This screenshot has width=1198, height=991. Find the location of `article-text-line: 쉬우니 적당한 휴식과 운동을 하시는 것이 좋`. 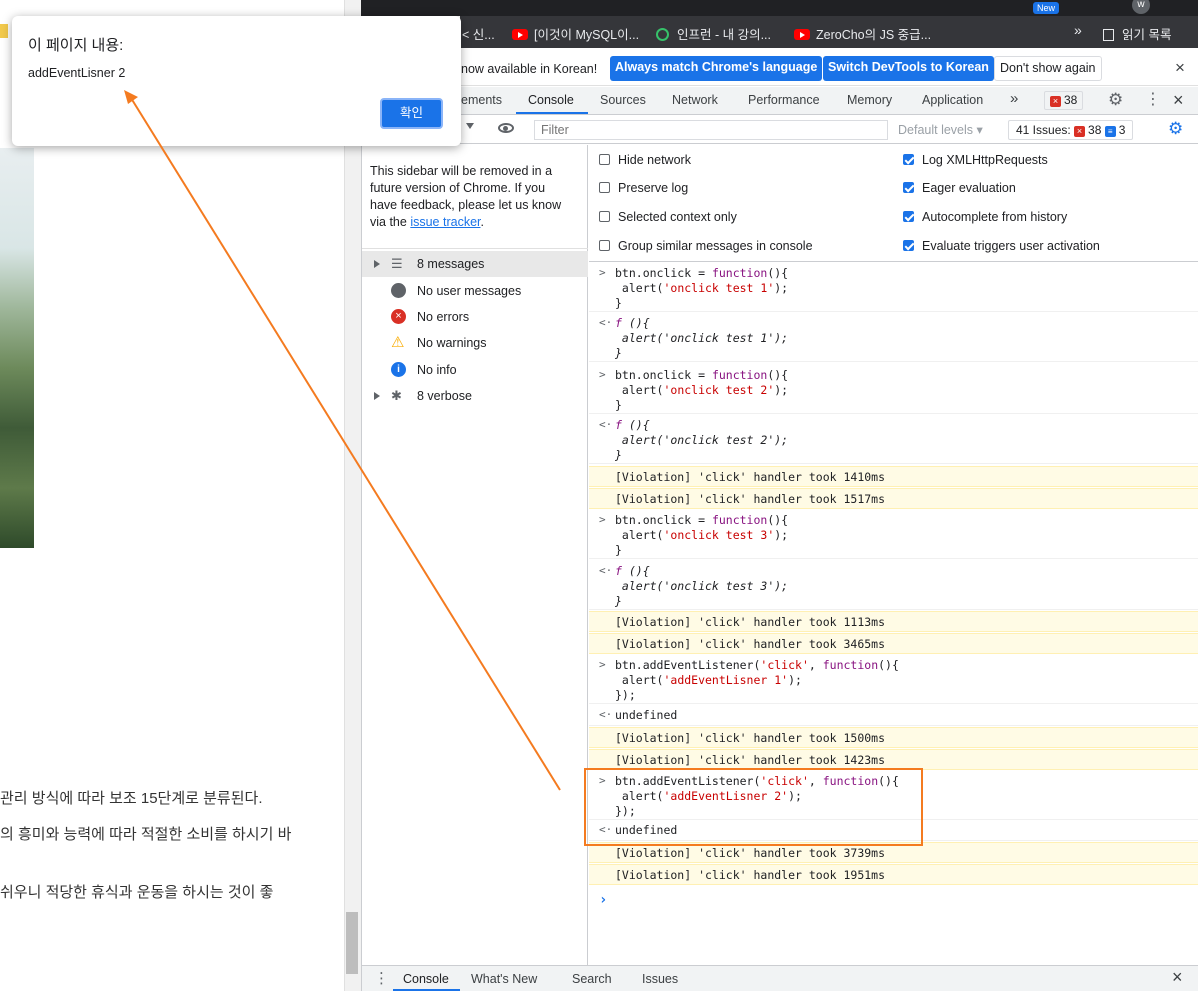

article-text-line: 쉬우니 적당한 휴식과 운동을 하시는 것이 좋 is located at coordinates (137, 892).